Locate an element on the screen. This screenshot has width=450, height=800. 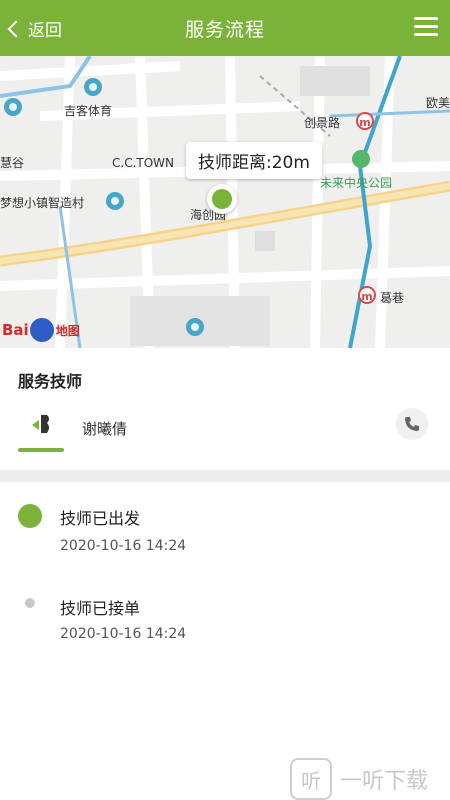
map-label-gehang: 葛巷 is located at coordinates (392, 298).